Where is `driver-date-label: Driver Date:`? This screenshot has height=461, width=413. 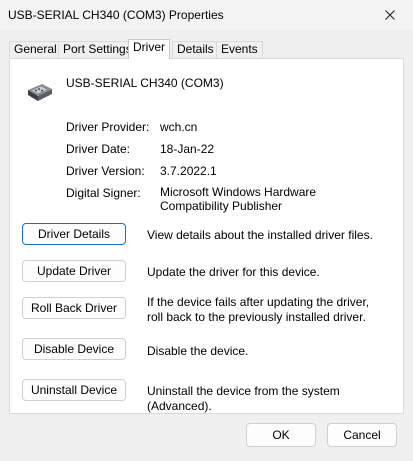 driver-date-label: Driver Date: is located at coordinates (98, 149).